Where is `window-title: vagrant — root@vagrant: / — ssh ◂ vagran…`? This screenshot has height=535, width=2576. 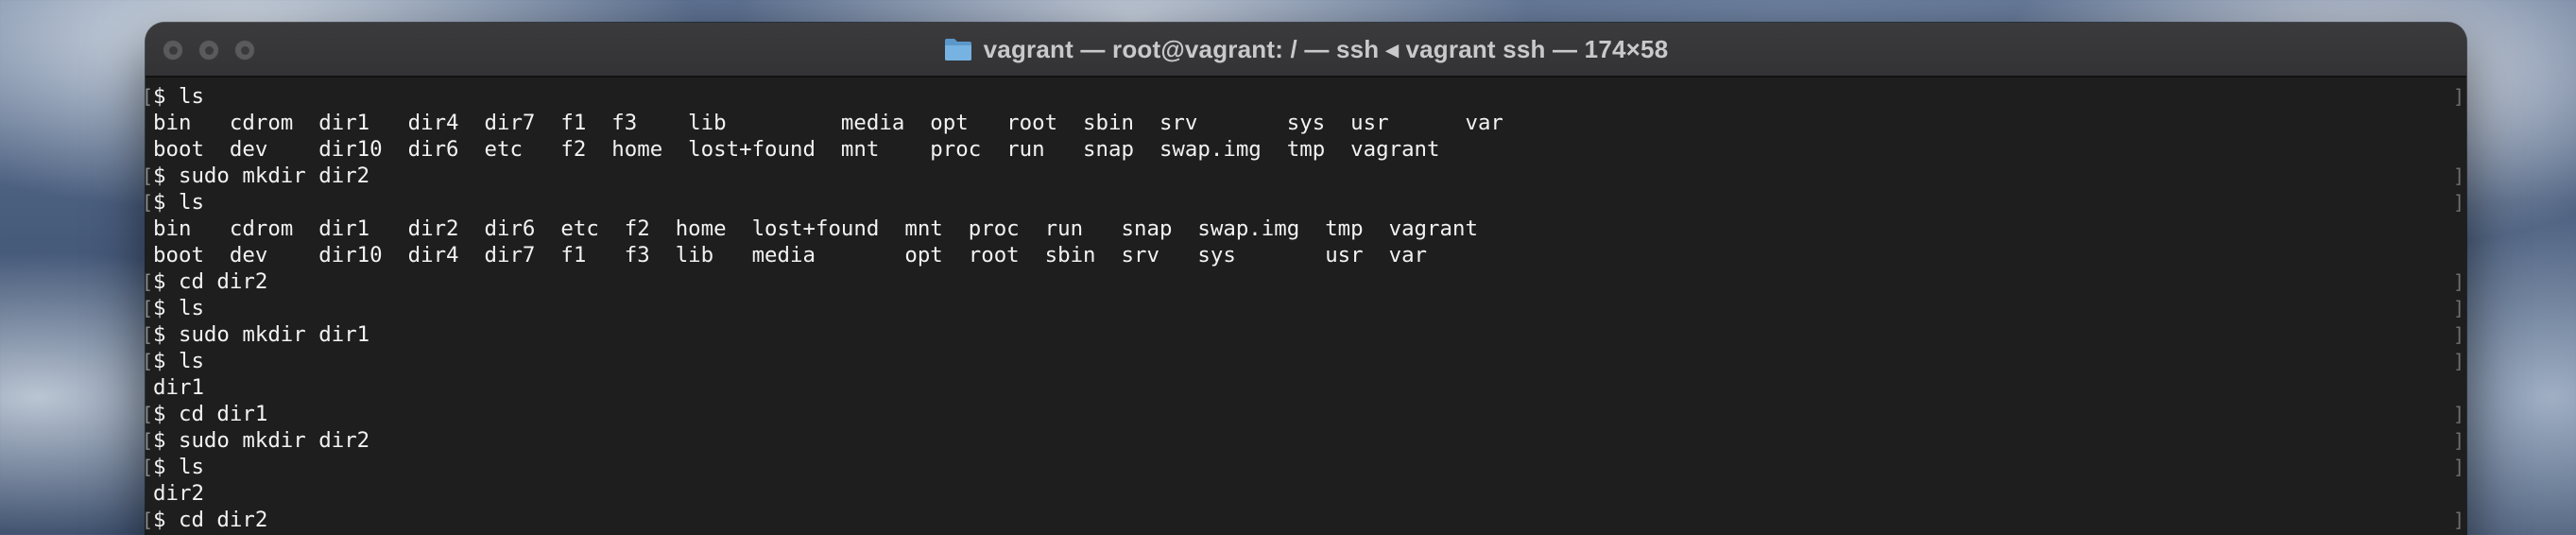
window-title: vagrant — root@vagrant: / — ssh ◂ vagran… is located at coordinates (1306, 50).